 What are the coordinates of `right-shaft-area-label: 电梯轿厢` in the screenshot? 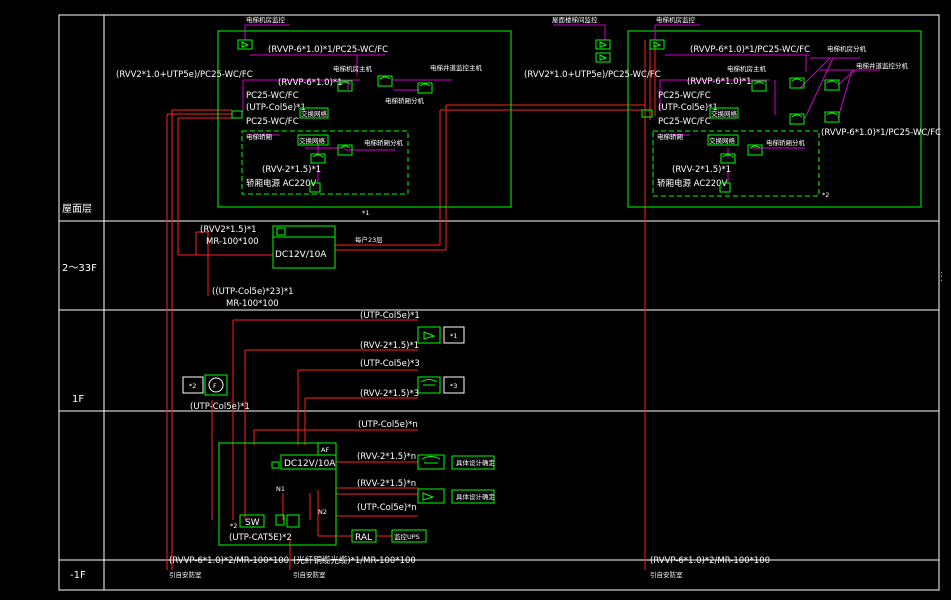 It's located at (670, 136).